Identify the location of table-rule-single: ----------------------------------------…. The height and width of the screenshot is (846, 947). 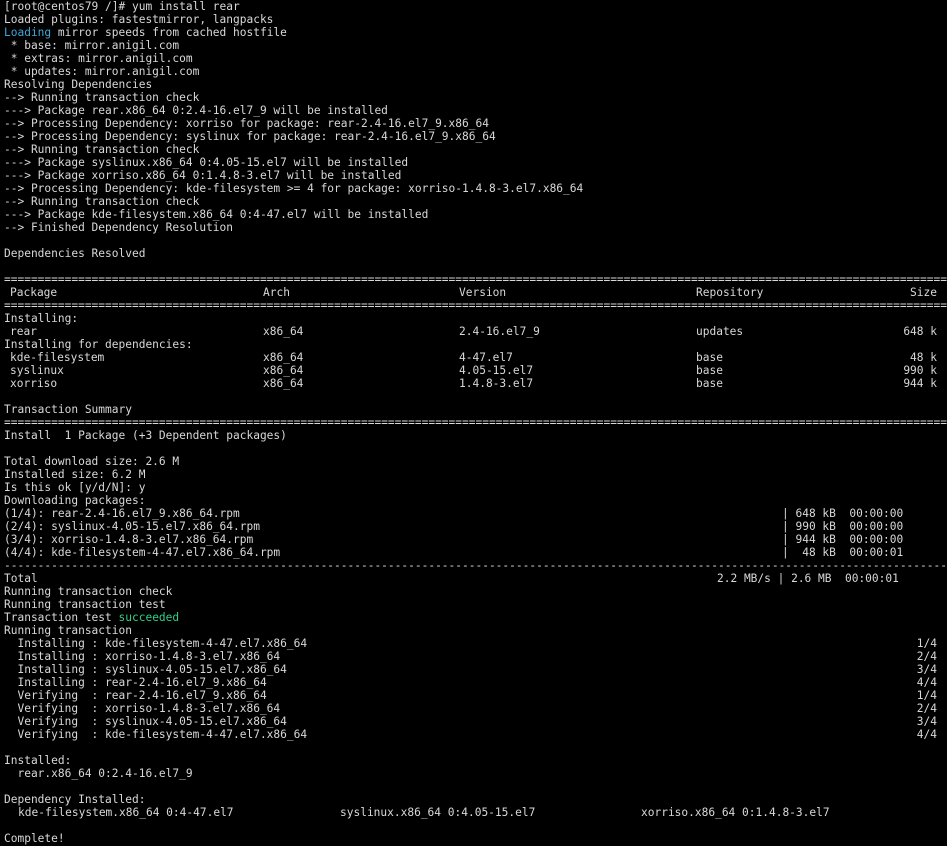
(475, 565).